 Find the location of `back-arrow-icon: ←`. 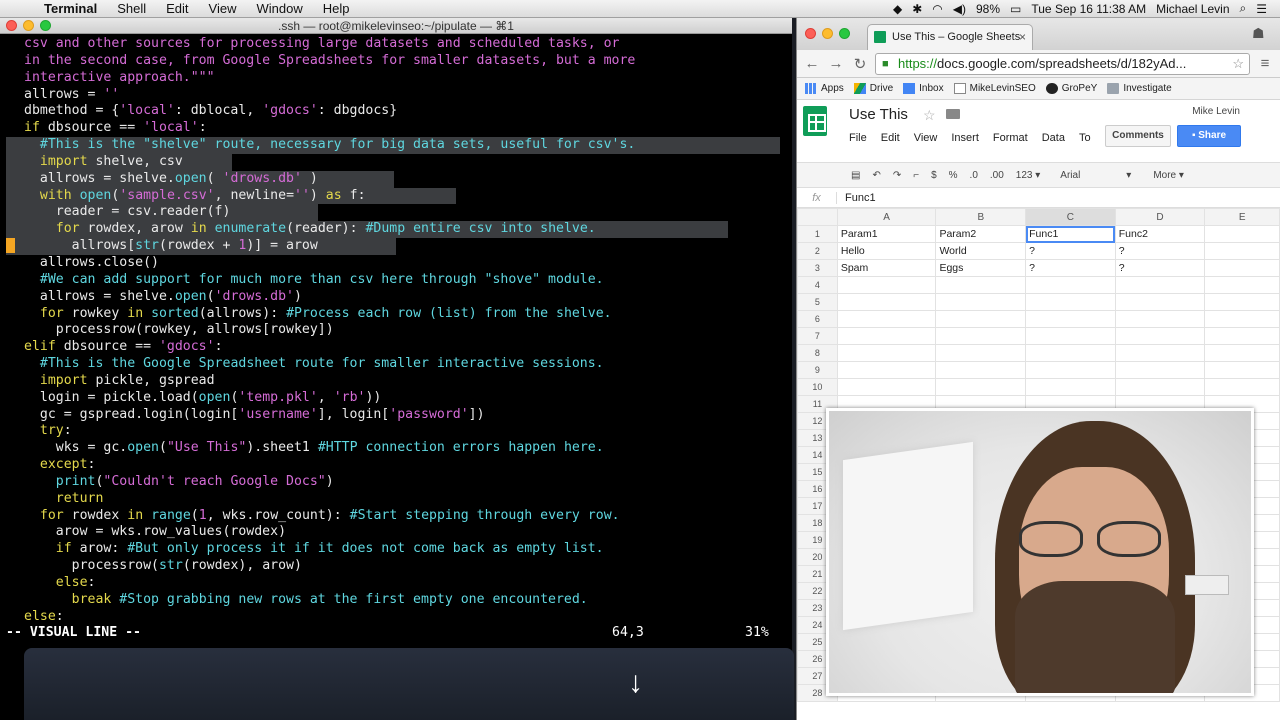

back-arrow-icon: ← is located at coordinates (812, 63).